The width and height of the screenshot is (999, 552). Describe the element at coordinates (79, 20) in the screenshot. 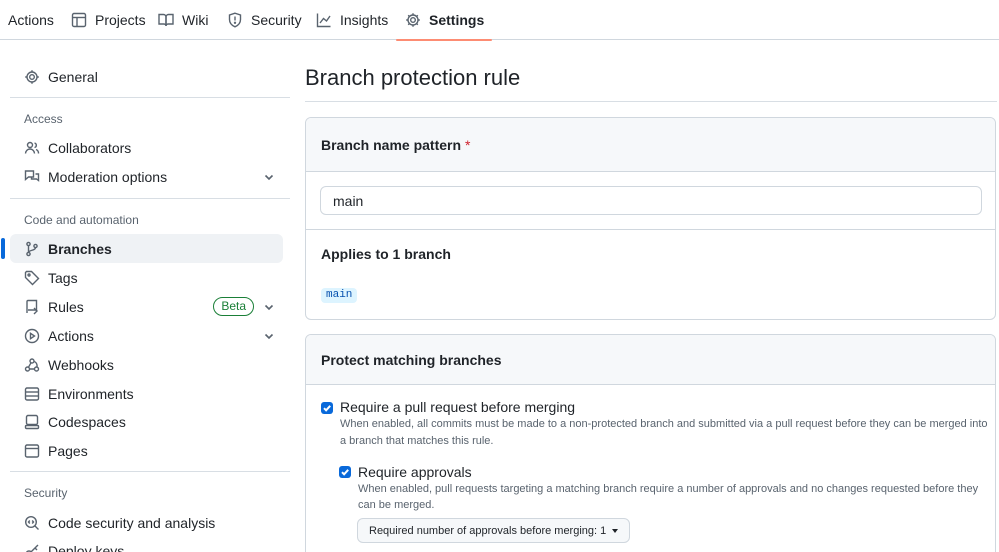

I see `table-icon` at that location.